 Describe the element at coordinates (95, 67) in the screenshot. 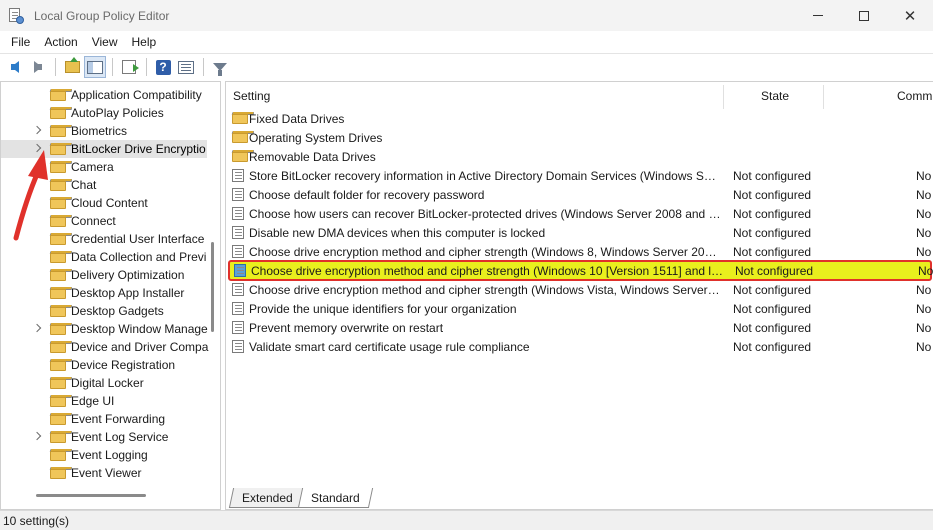

I see `show-hide-tree-button` at that location.